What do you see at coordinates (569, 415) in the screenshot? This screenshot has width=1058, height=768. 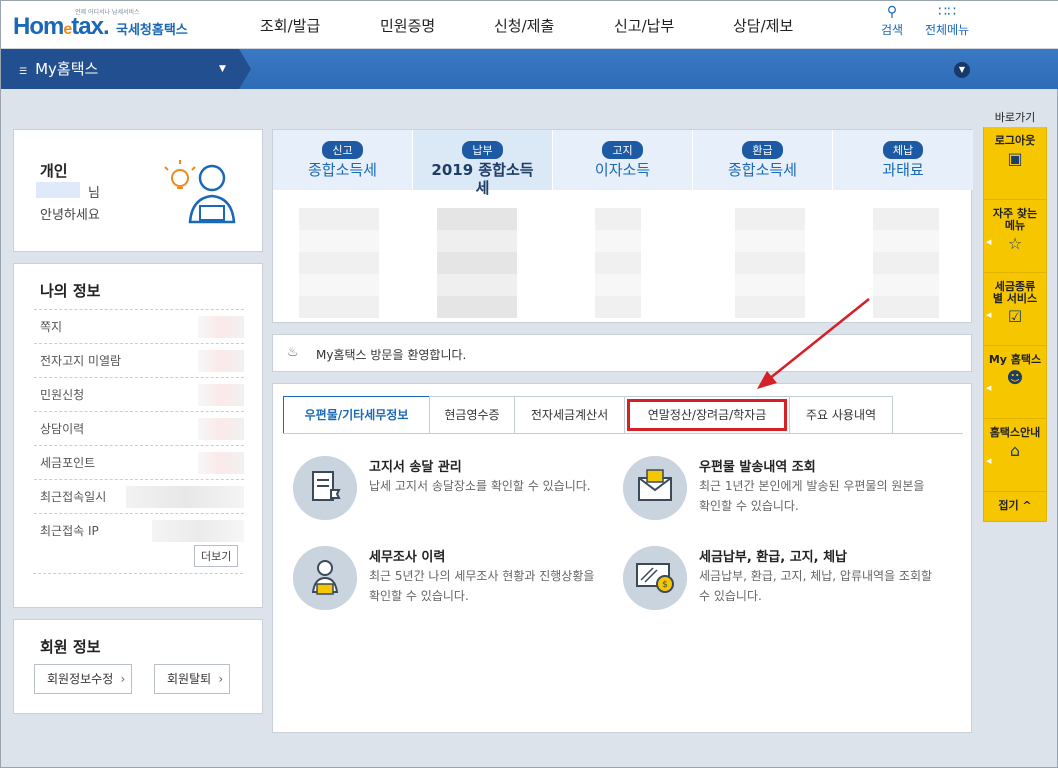 I see `tab-e-tax-invoice: 전자세금계산서` at bounding box center [569, 415].